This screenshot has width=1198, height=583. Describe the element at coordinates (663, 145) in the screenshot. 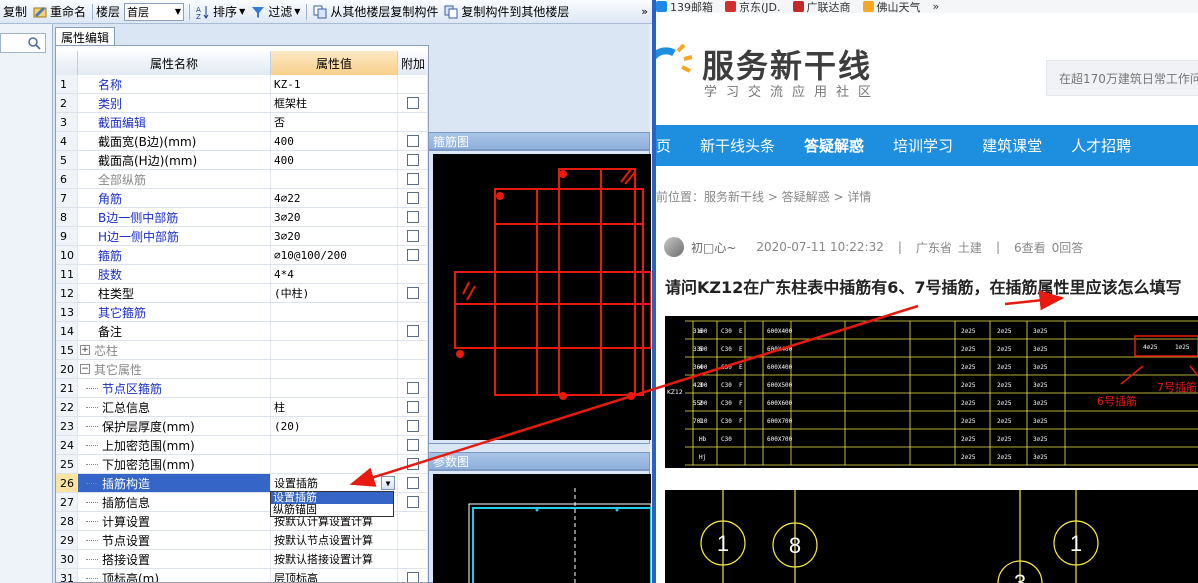

I see `nav-item: 页` at that location.